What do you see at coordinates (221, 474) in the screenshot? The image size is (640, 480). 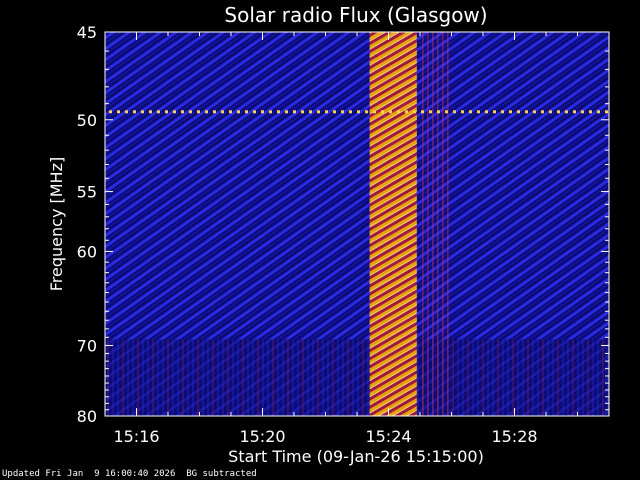 I see `footer-note: BG subtracted` at bounding box center [221, 474].